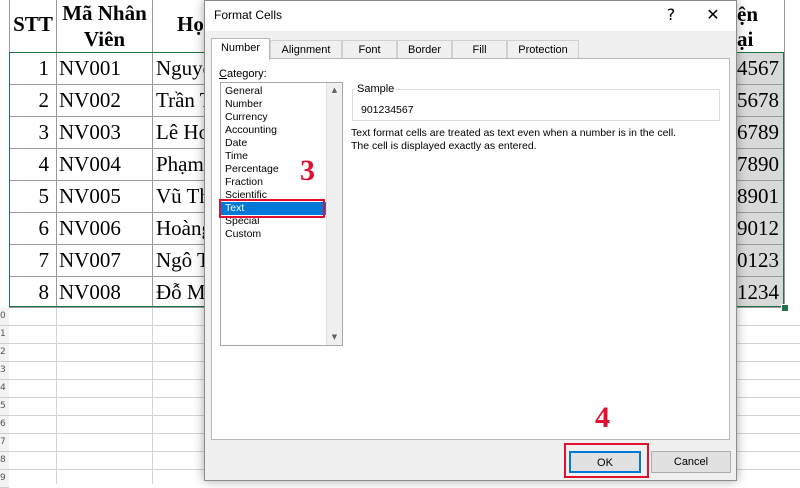 Image resolution: width=800 pixels, height=488 pixels. Describe the element at coordinates (369, 49) in the screenshot. I see `tab-font: Font` at that location.